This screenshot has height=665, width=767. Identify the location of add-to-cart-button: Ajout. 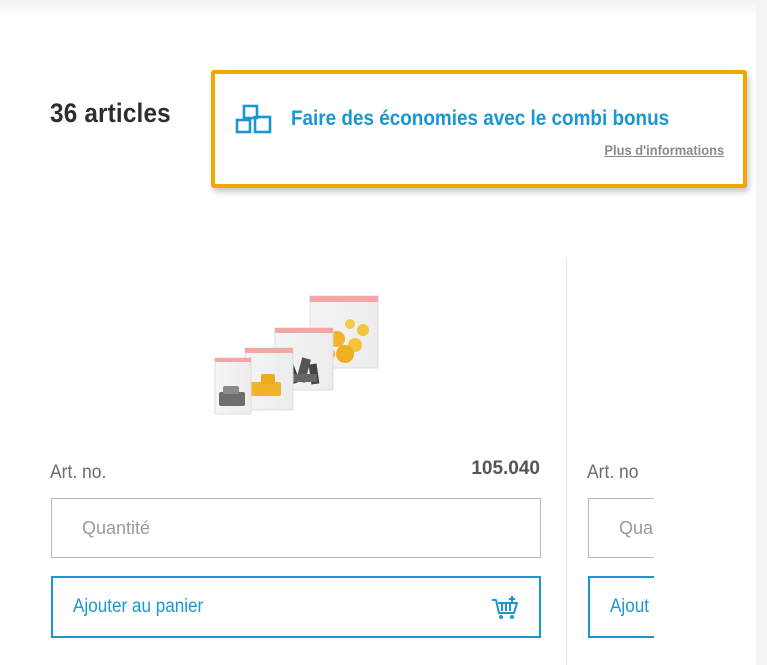
(621, 607).